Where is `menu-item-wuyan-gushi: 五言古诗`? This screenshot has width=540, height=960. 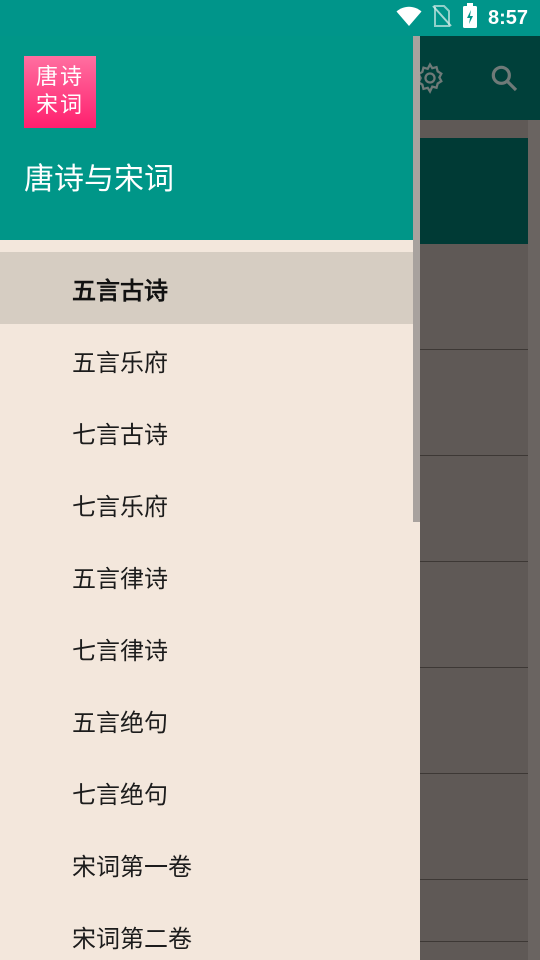
menu-item-wuyan-gushi: 五言古诗 is located at coordinates (210, 288).